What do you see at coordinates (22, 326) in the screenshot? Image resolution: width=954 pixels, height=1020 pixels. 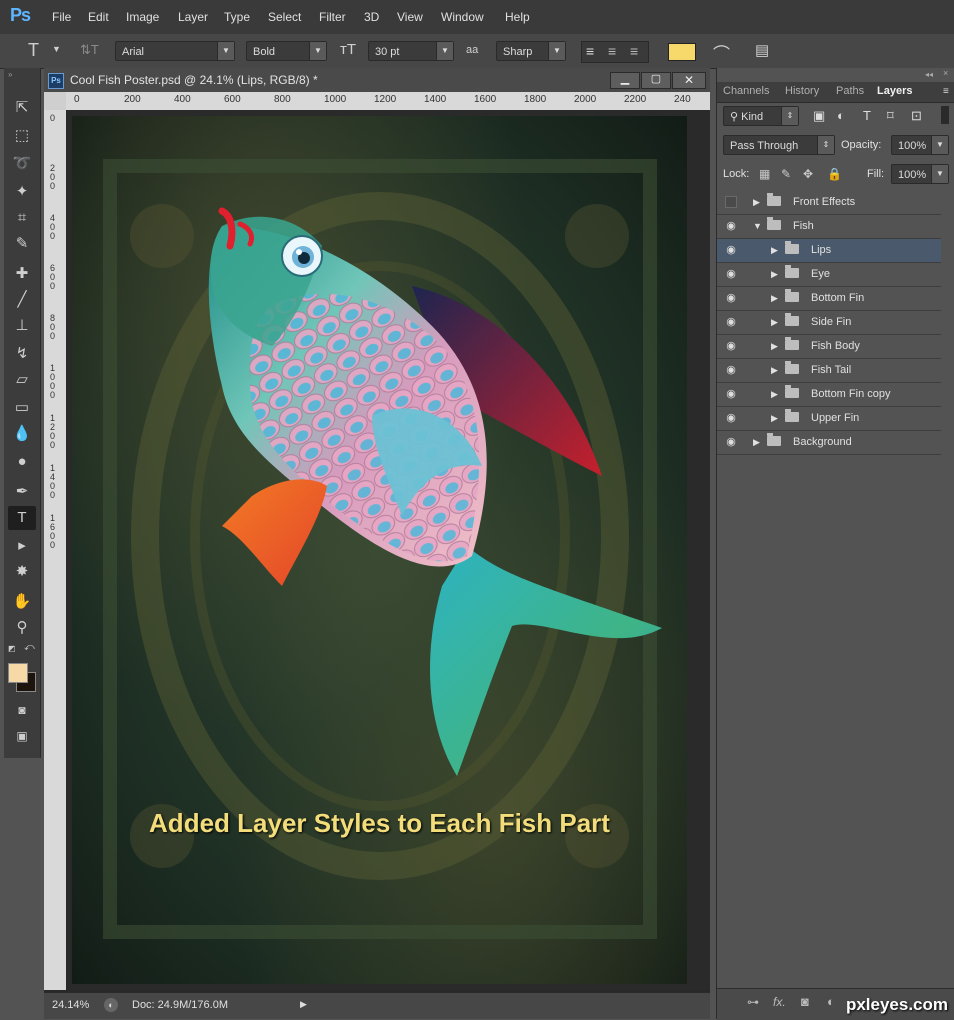 I see `clone-stamp-tool-icon: ⊥` at bounding box center [22, 326].